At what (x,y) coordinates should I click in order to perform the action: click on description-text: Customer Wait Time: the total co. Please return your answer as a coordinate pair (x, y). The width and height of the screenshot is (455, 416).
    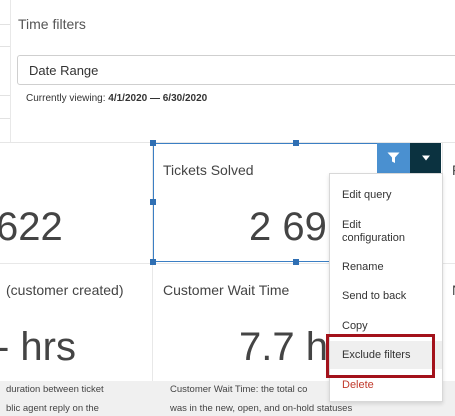
    Looking at the image, I should click on (239, 389).